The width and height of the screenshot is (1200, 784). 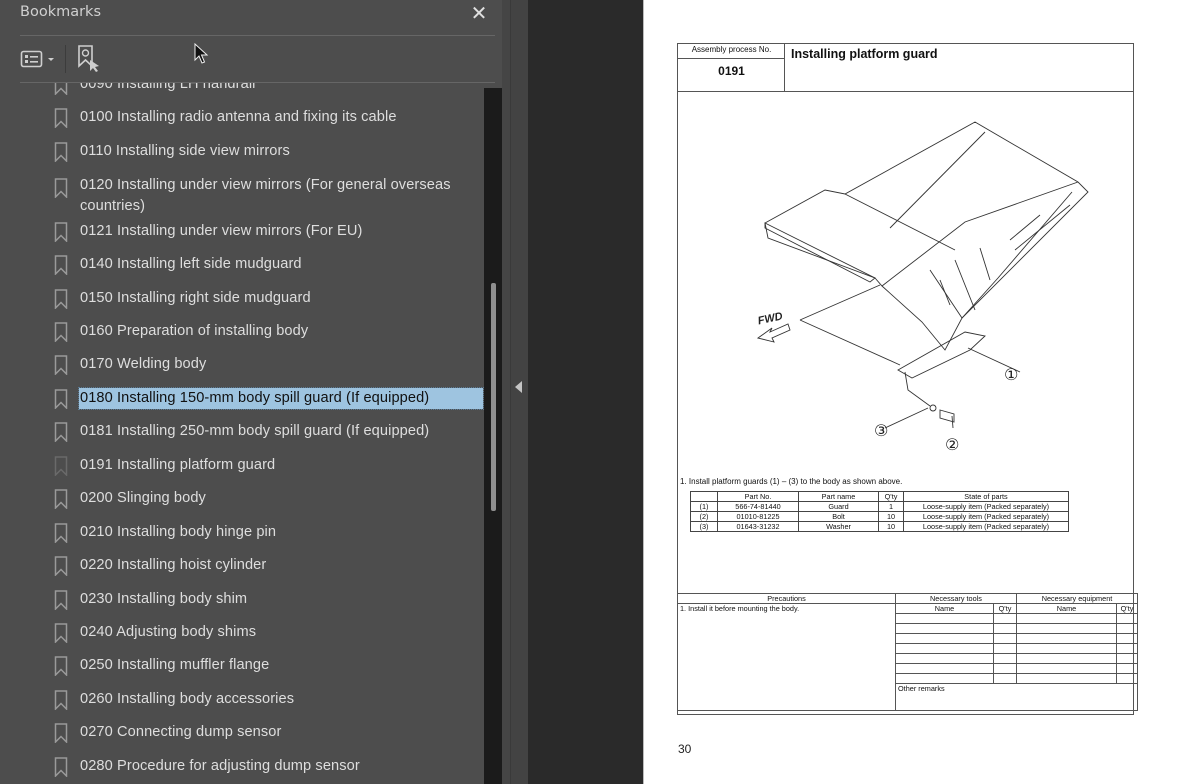 What do you see at coordinates (926, 236) in the screenshot?
I see `body-outline` at bounding box center [926, 236].